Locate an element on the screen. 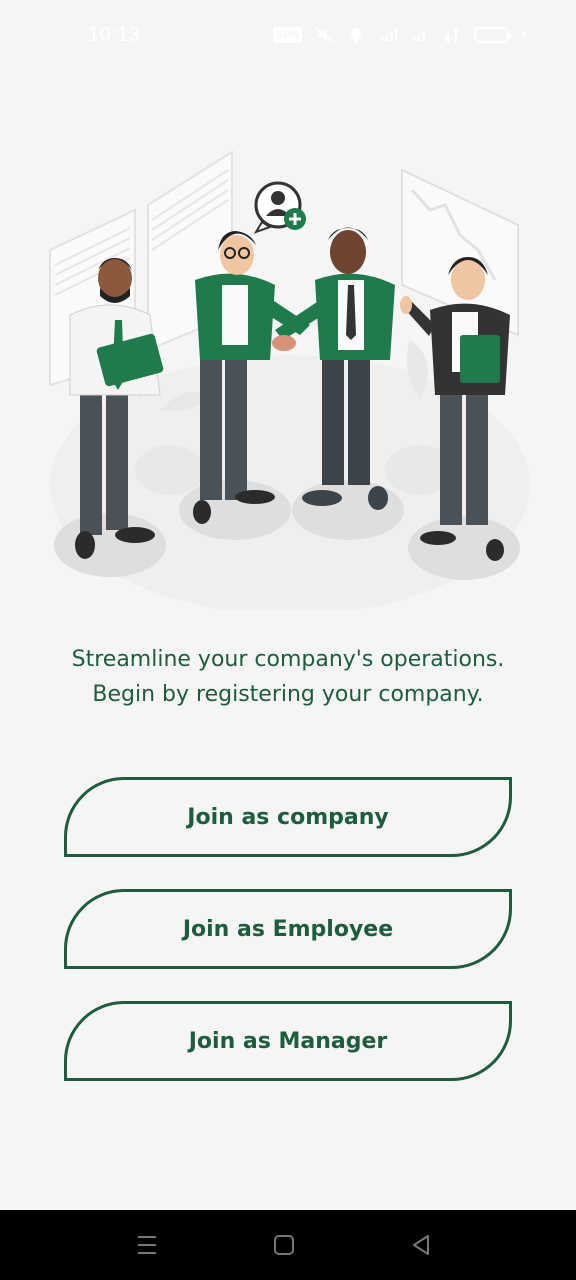  back-icon is located at coordinates (421, 1245).